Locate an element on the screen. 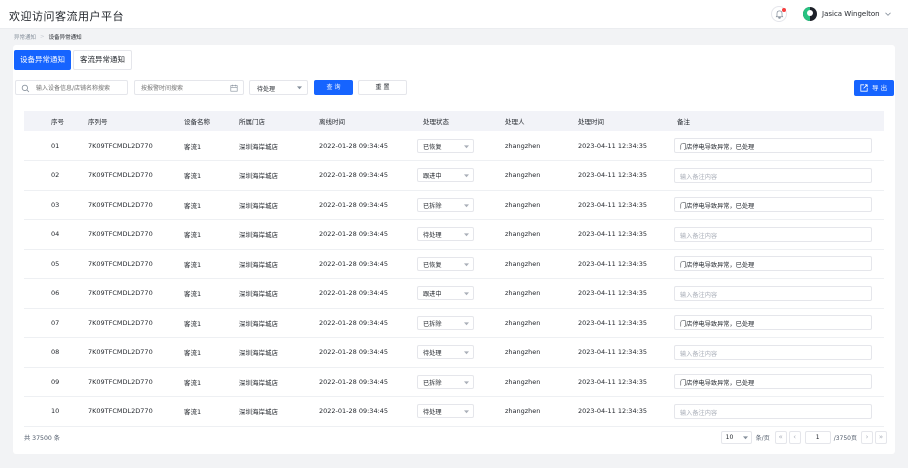  table-header-row: 序号 序列号 设备名称 所属门店 离线时间 处理状态 处理人 处理时间 备注 is located at coordinates (454, 121).